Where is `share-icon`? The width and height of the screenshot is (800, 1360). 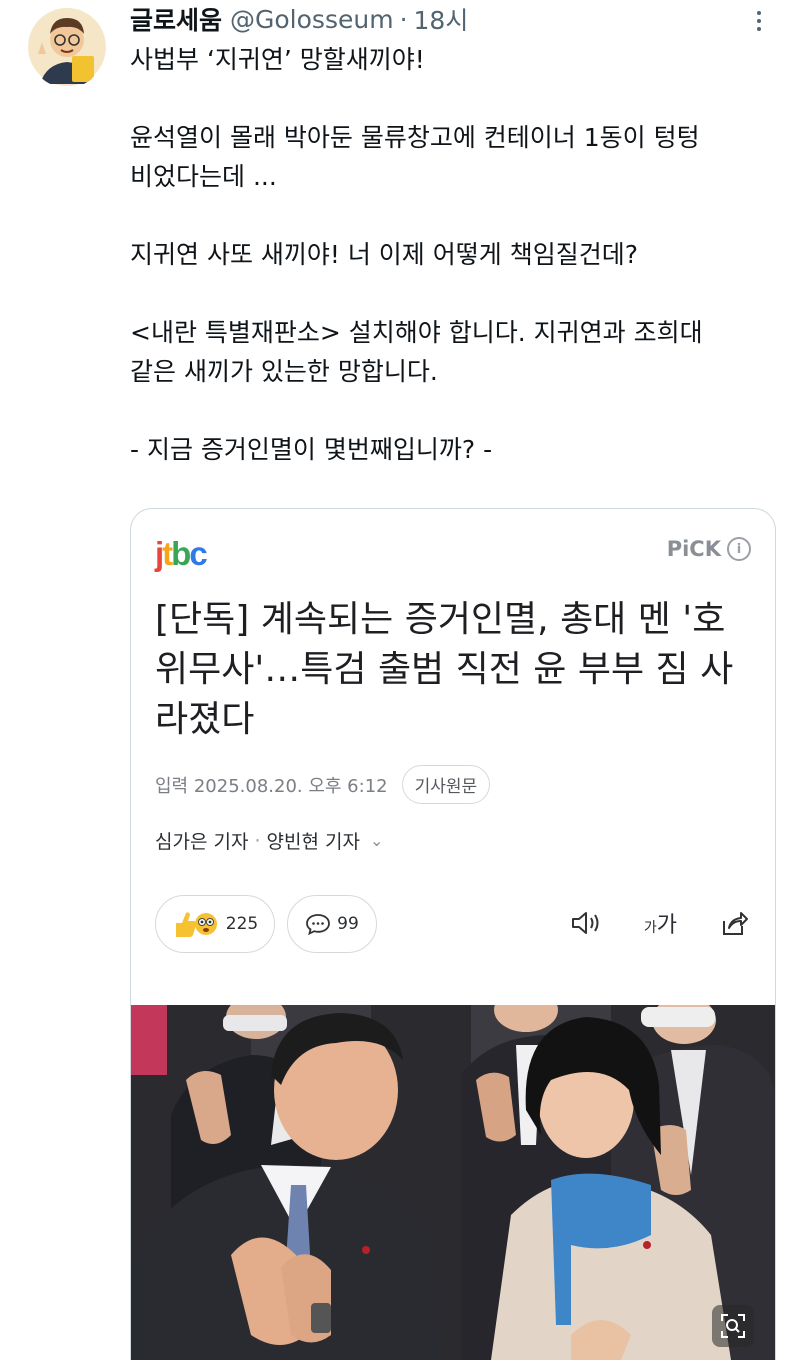
share-icon is located at coordinates (734, 923).